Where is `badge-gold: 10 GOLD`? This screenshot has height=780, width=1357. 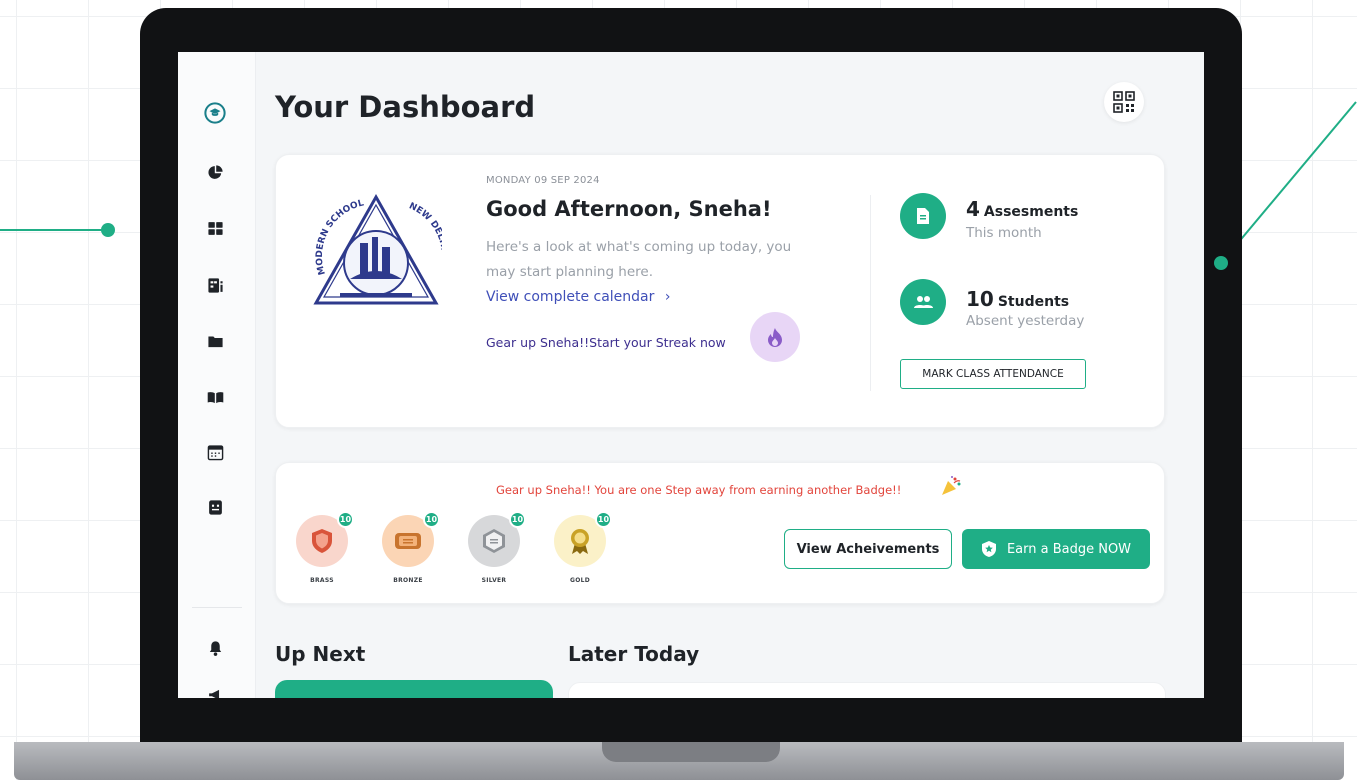
badge-gold: 10 GOLD is located at coordinates (583, 547).